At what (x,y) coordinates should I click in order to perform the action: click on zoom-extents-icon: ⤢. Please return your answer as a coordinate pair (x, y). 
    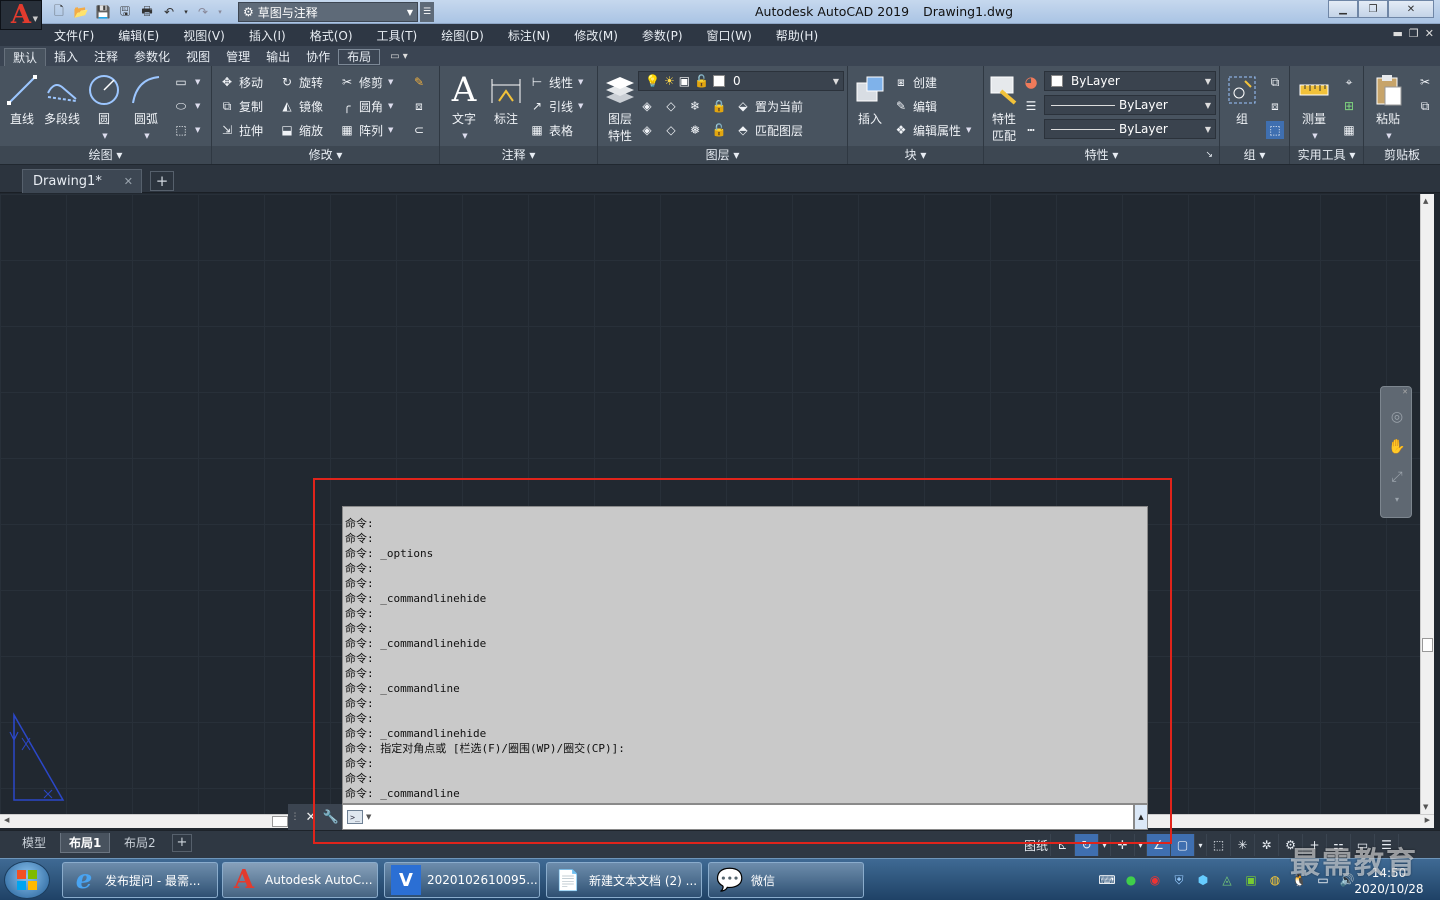
    Looking at the image, I should click on (1397, 477).